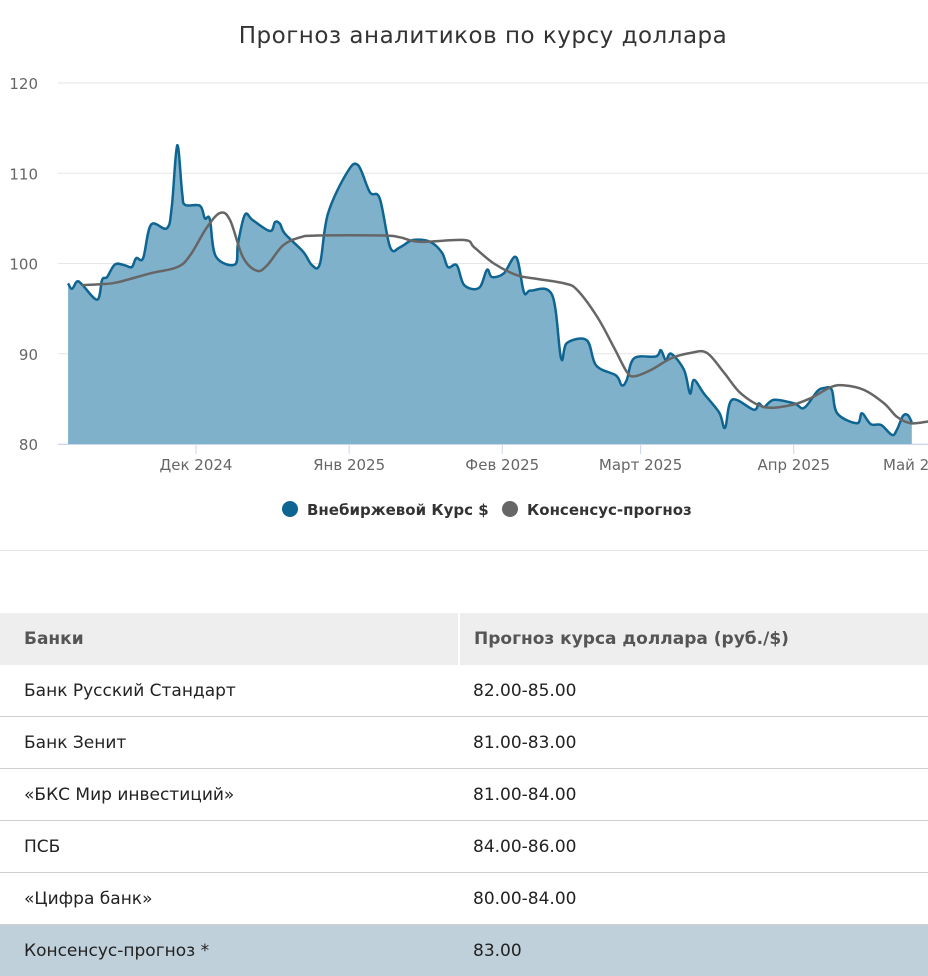  What do you see at coordinates (229, 795) in the screenshot?
I see `bank-cell: «БКС Мир инвестиций»` at bounding box center [229, 795].